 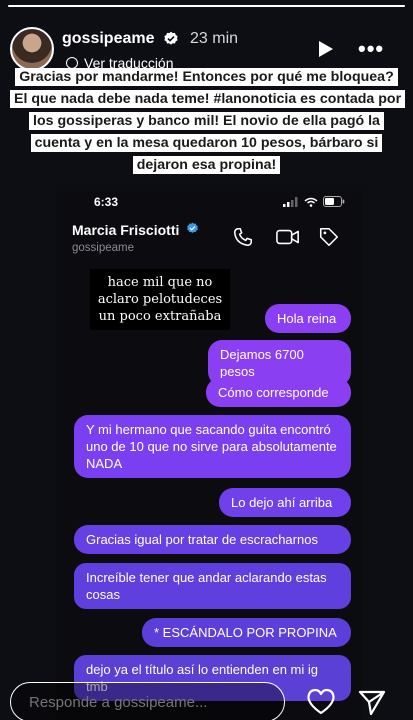 I want to click on story-progress-bar, so click(x=206, y=6).